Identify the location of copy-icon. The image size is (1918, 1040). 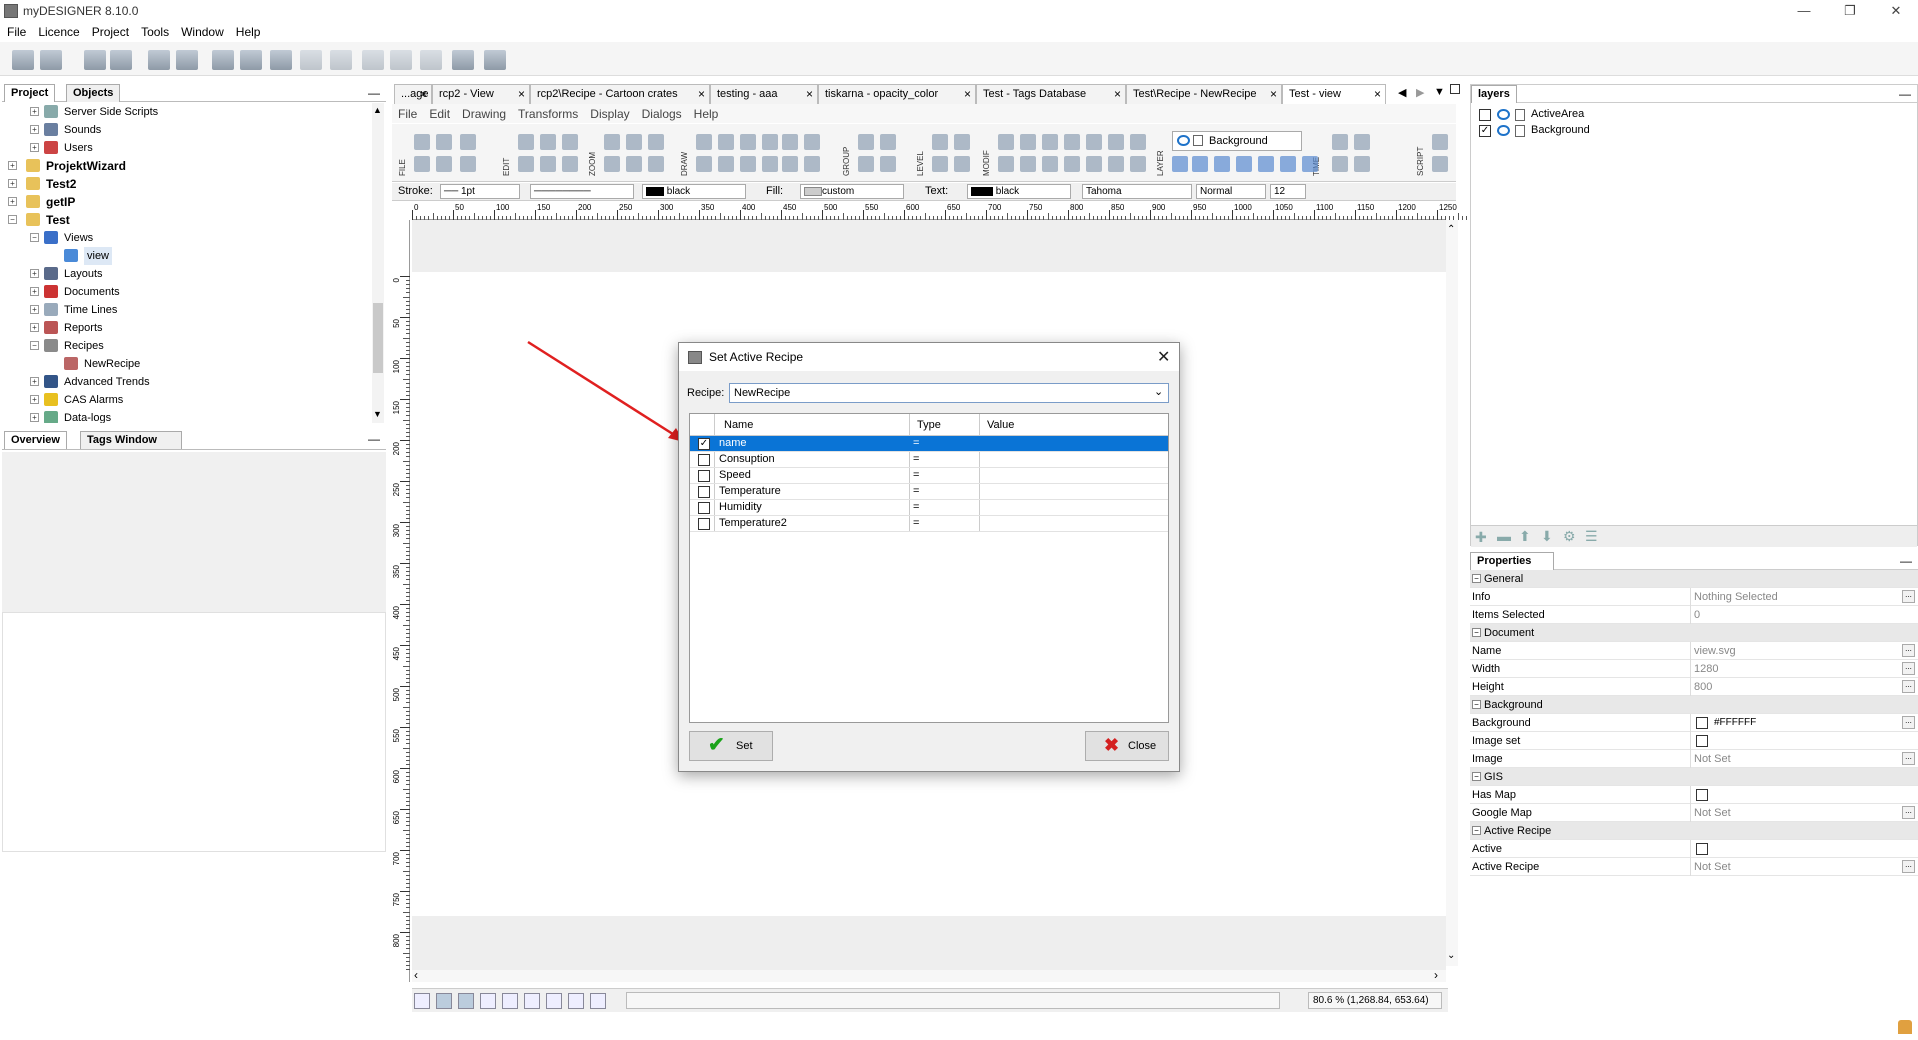
(495, 60).